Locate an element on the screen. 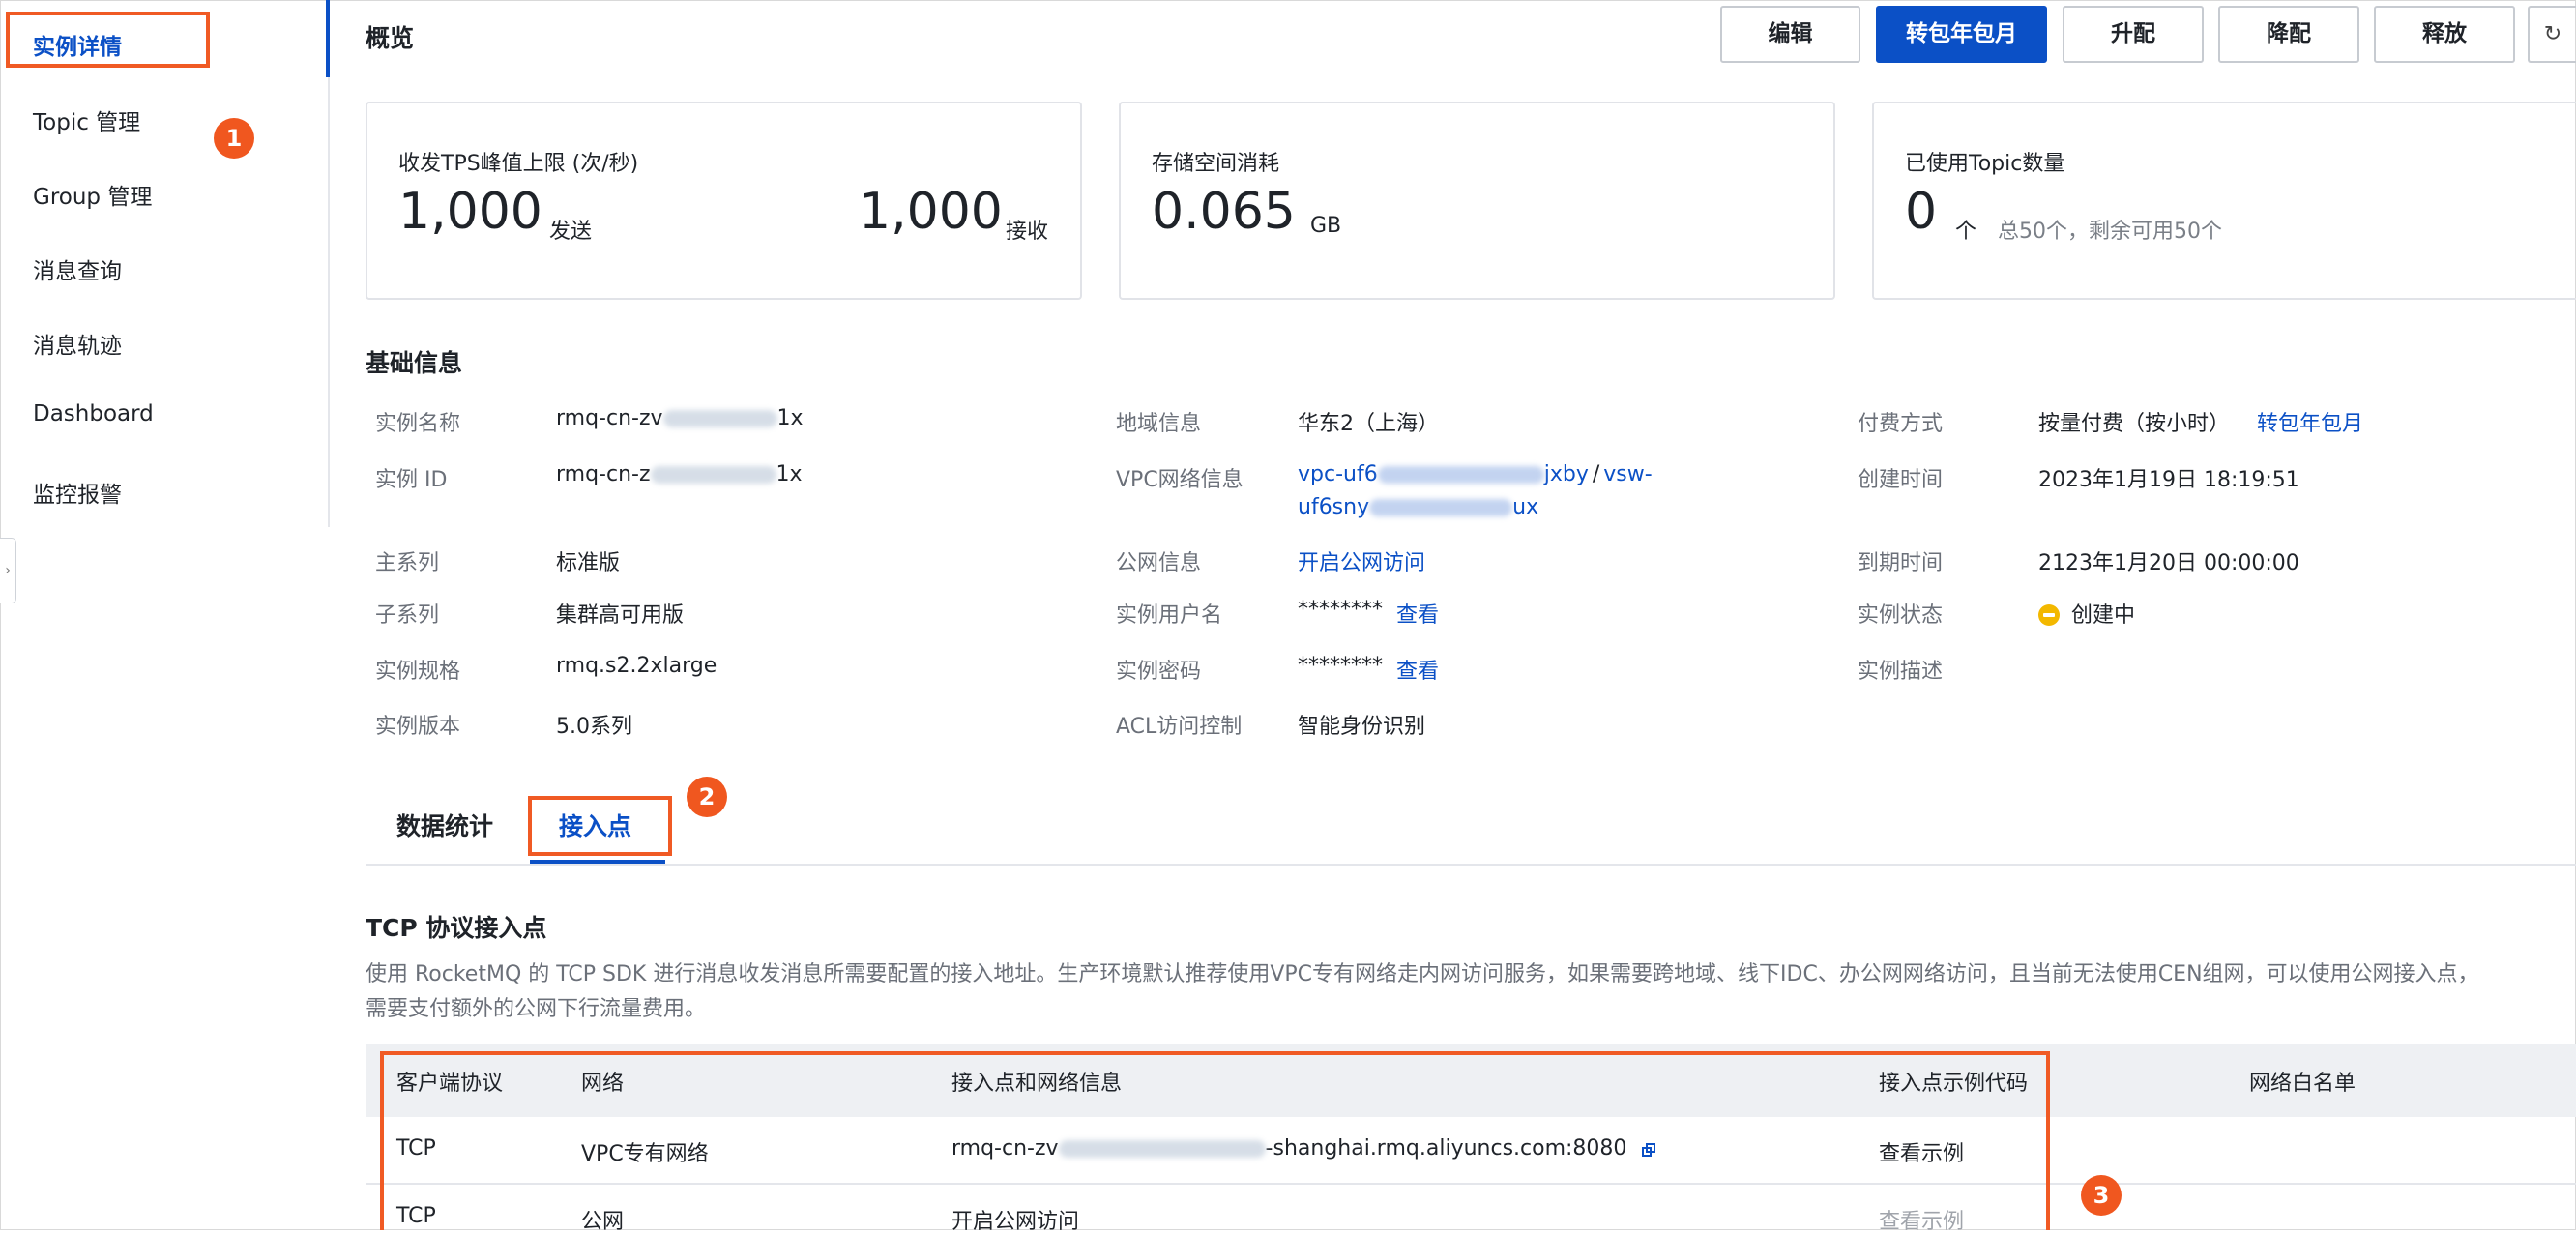 The width and height of the screenshot is (2576, 1235). storage-card: 存储空间消耗 0.065 GB is located at coordinates (1477, 201).